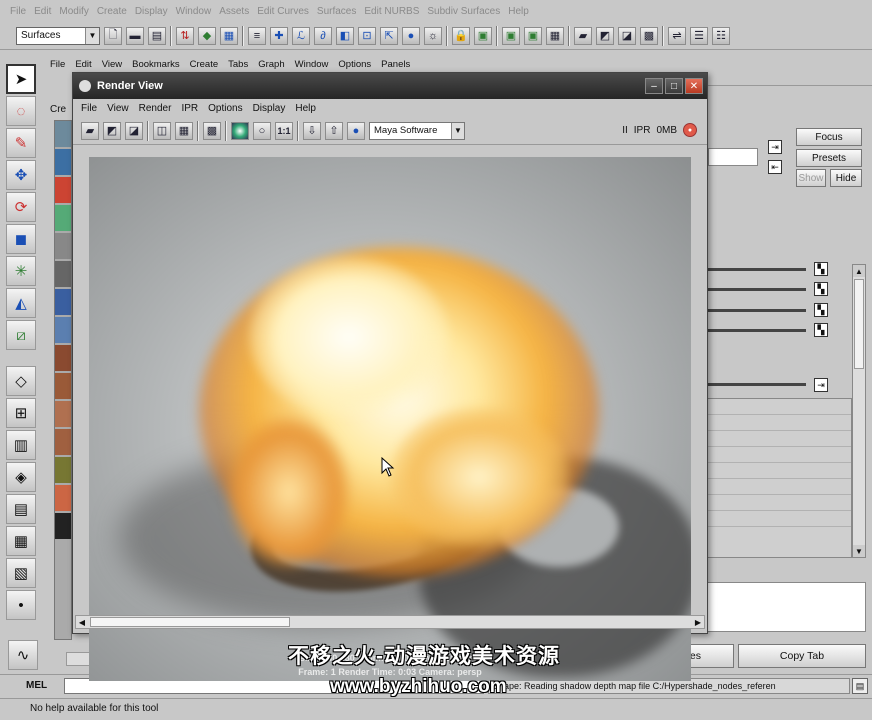  I want to click on display-render-globals-icon: ●, so click(356, 130).